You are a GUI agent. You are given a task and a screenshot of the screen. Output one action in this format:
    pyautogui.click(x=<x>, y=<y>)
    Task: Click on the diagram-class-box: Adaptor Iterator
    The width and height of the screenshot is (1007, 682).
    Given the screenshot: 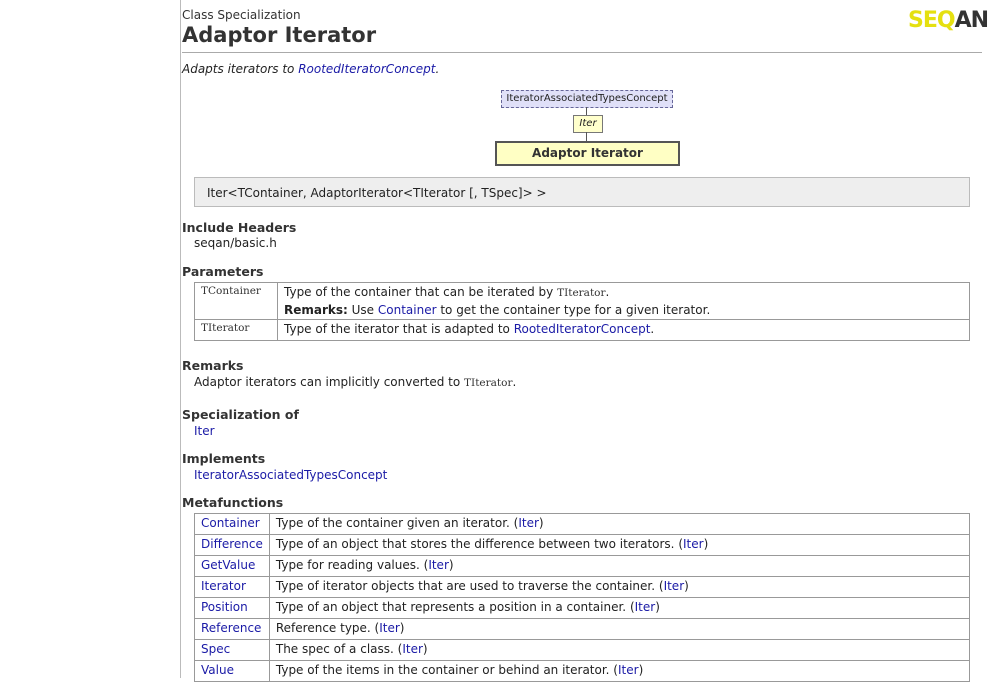 What is the action you would take?
    pyautogui.click(x=587, y=153)
    